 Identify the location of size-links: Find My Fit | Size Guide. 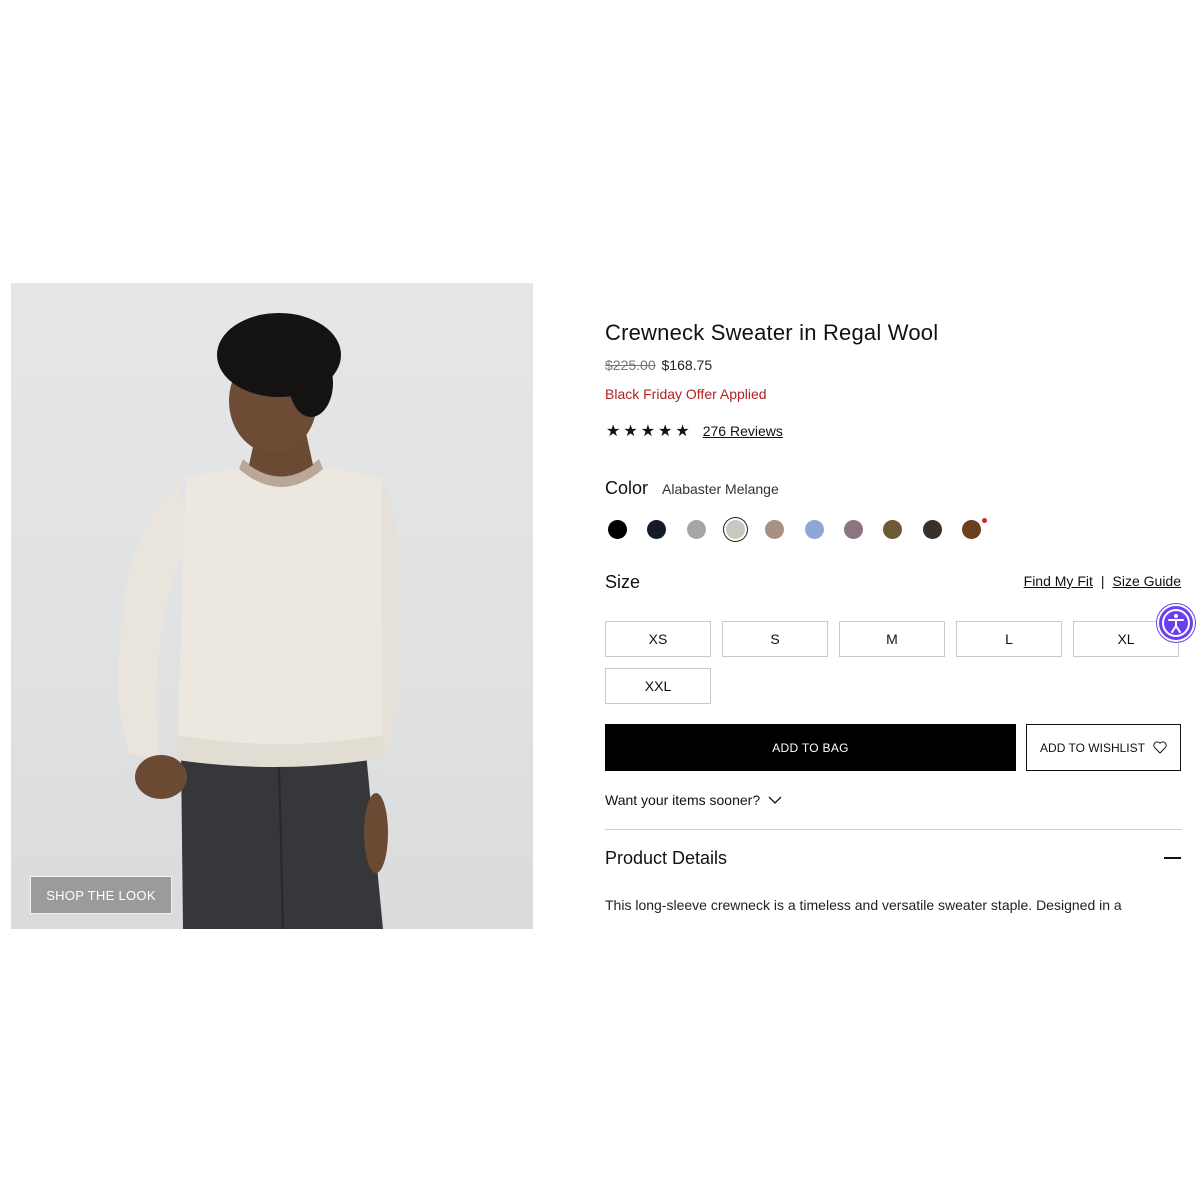
(1102, 581).